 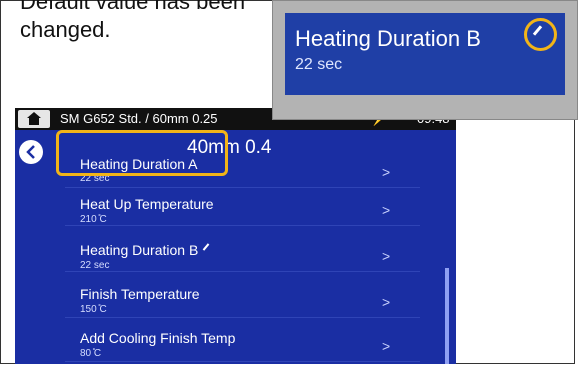 I want to click on list-item-value: 80 ̊C, so click(x=91, y=353).